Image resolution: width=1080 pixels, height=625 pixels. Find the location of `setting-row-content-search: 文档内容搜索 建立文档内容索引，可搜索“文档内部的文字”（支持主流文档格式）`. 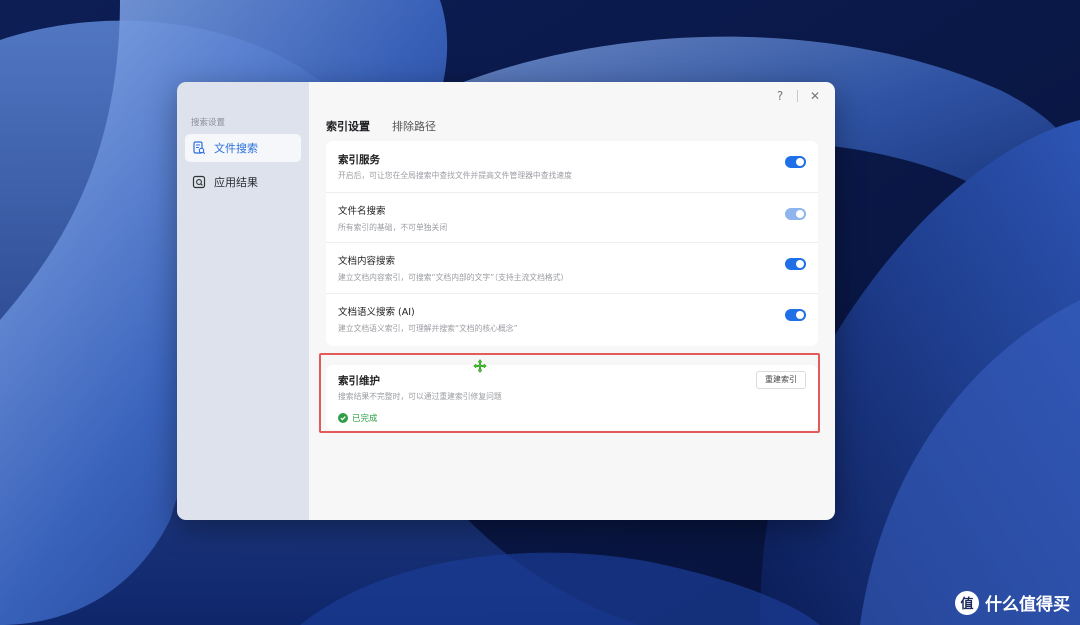

setting-row-content-search: 文档内容搜索 建立文档内容索引，可搜索“文档内部的文字”（支持主流文档格式） is located at coordinates (572, 267).